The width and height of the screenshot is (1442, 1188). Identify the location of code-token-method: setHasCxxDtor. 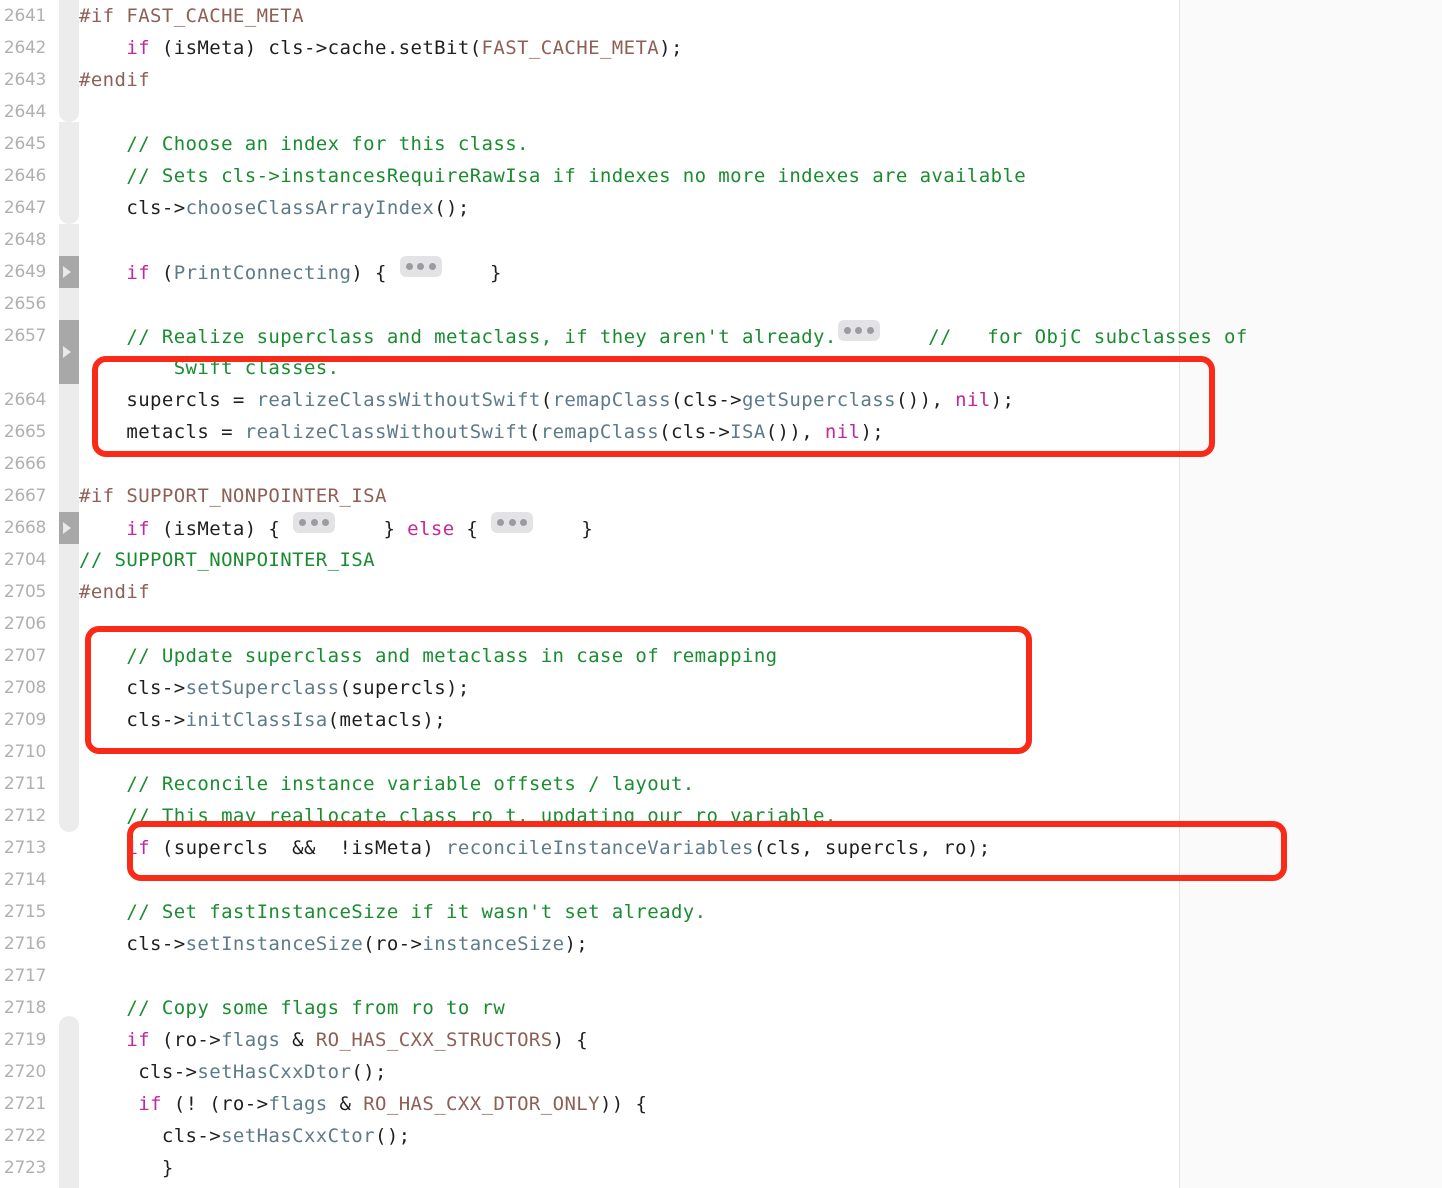
(274, 1072).